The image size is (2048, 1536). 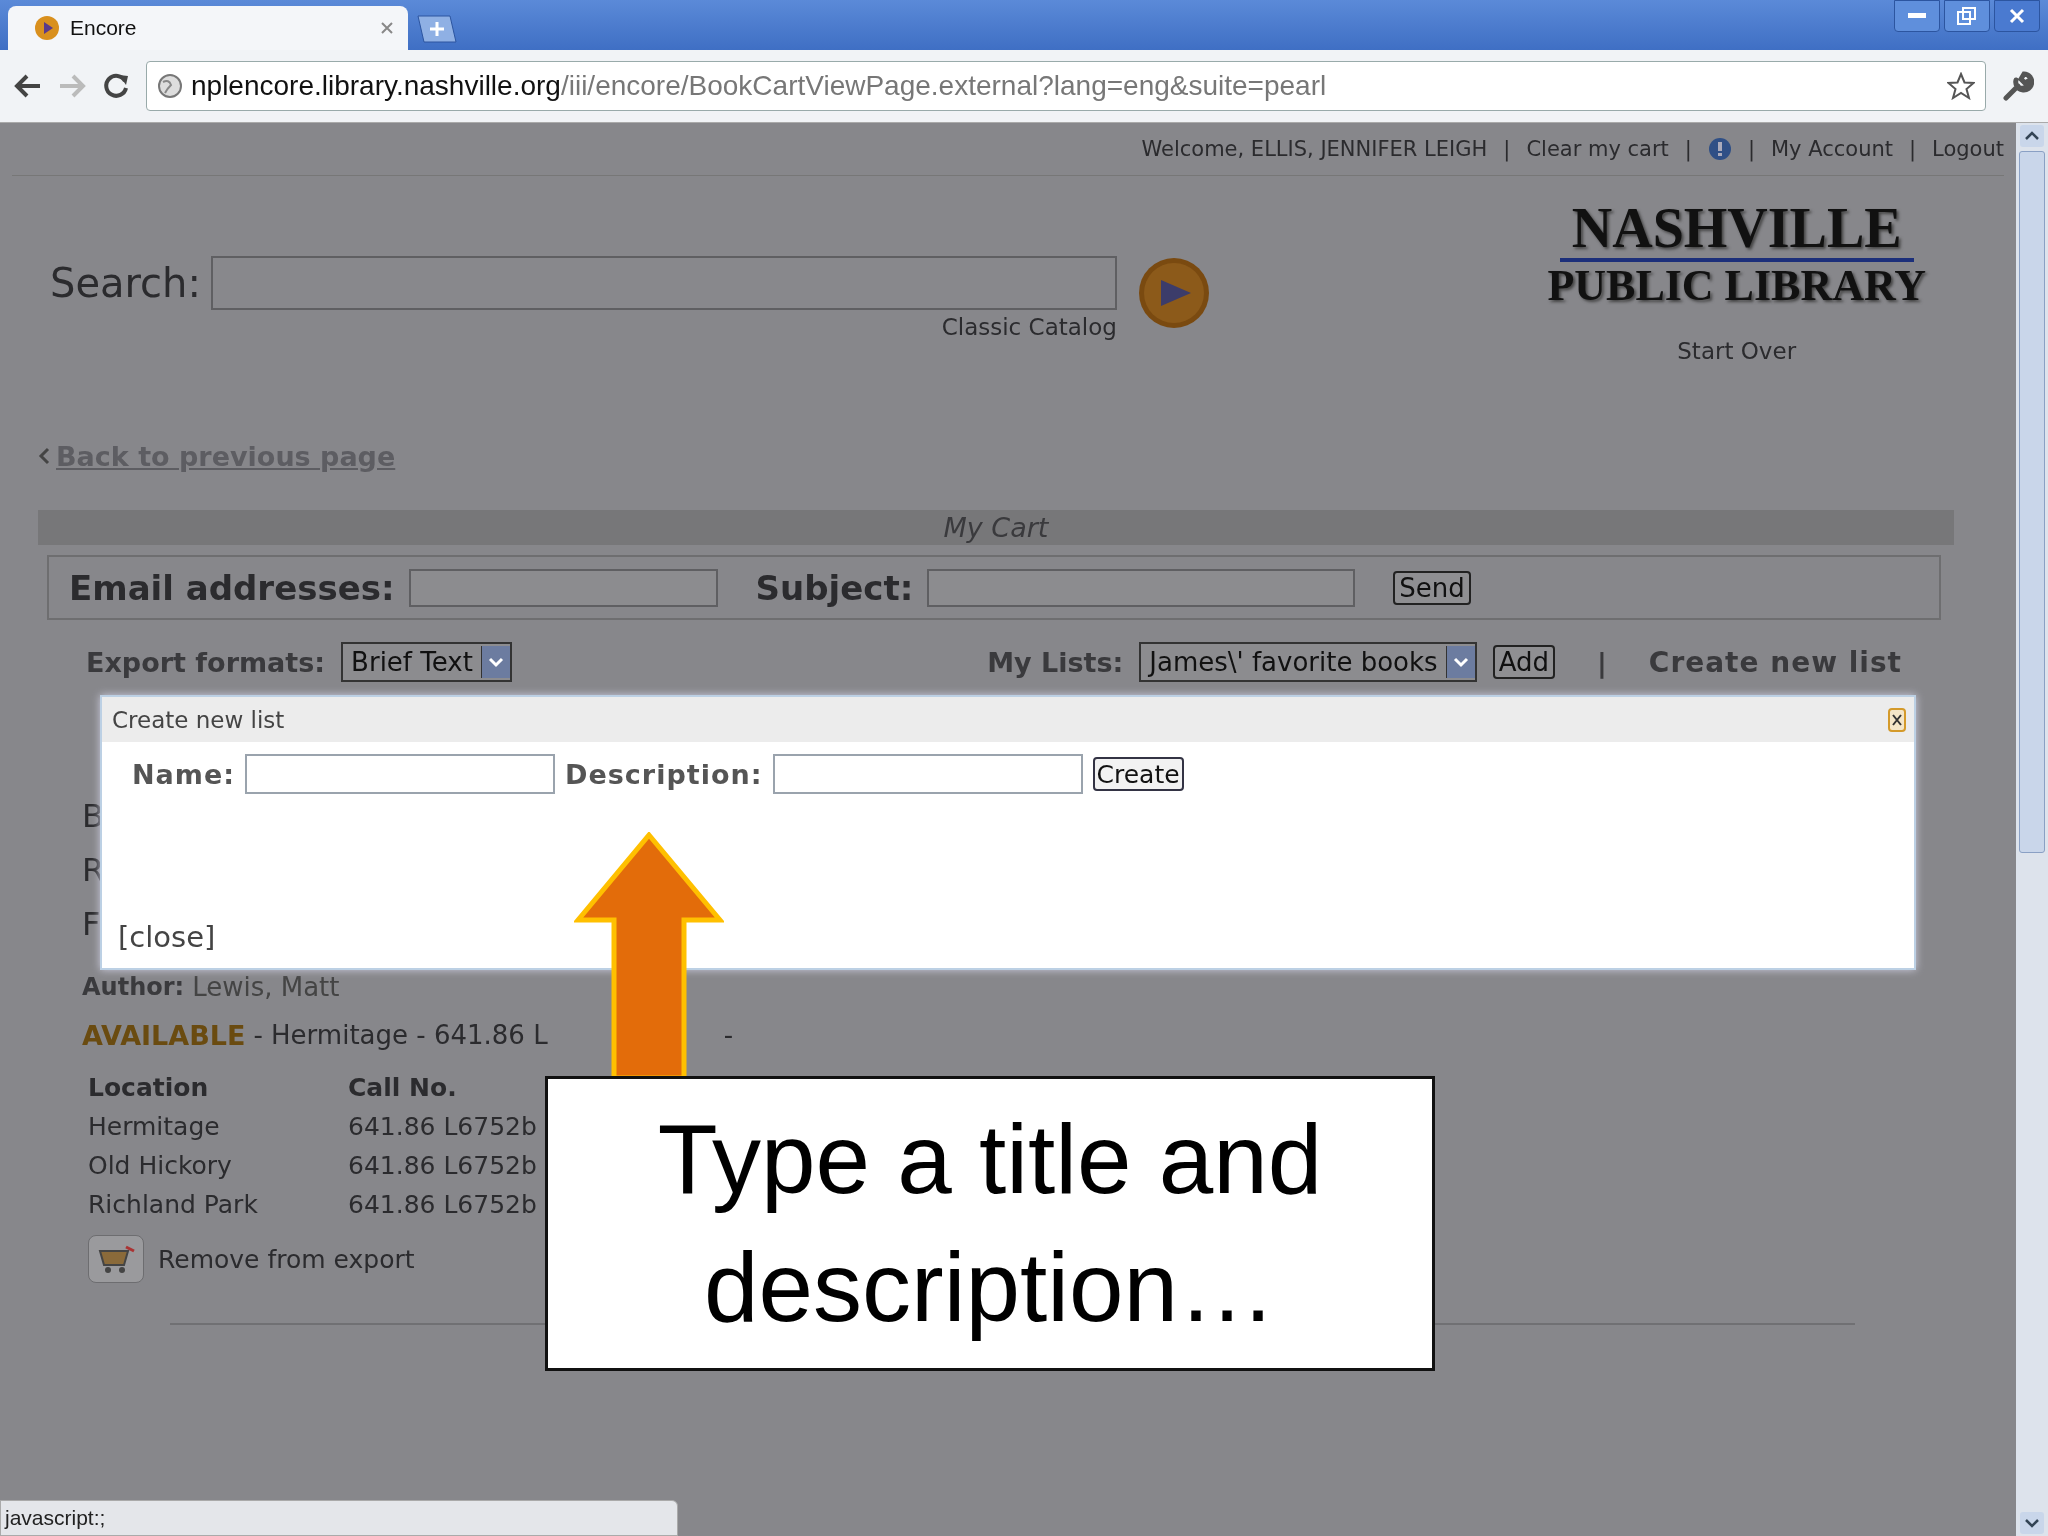 What do you see at coordinates (426, 662) in the screenshot?
I see `export-select: Brief Text` at bounding box center [426, 662].